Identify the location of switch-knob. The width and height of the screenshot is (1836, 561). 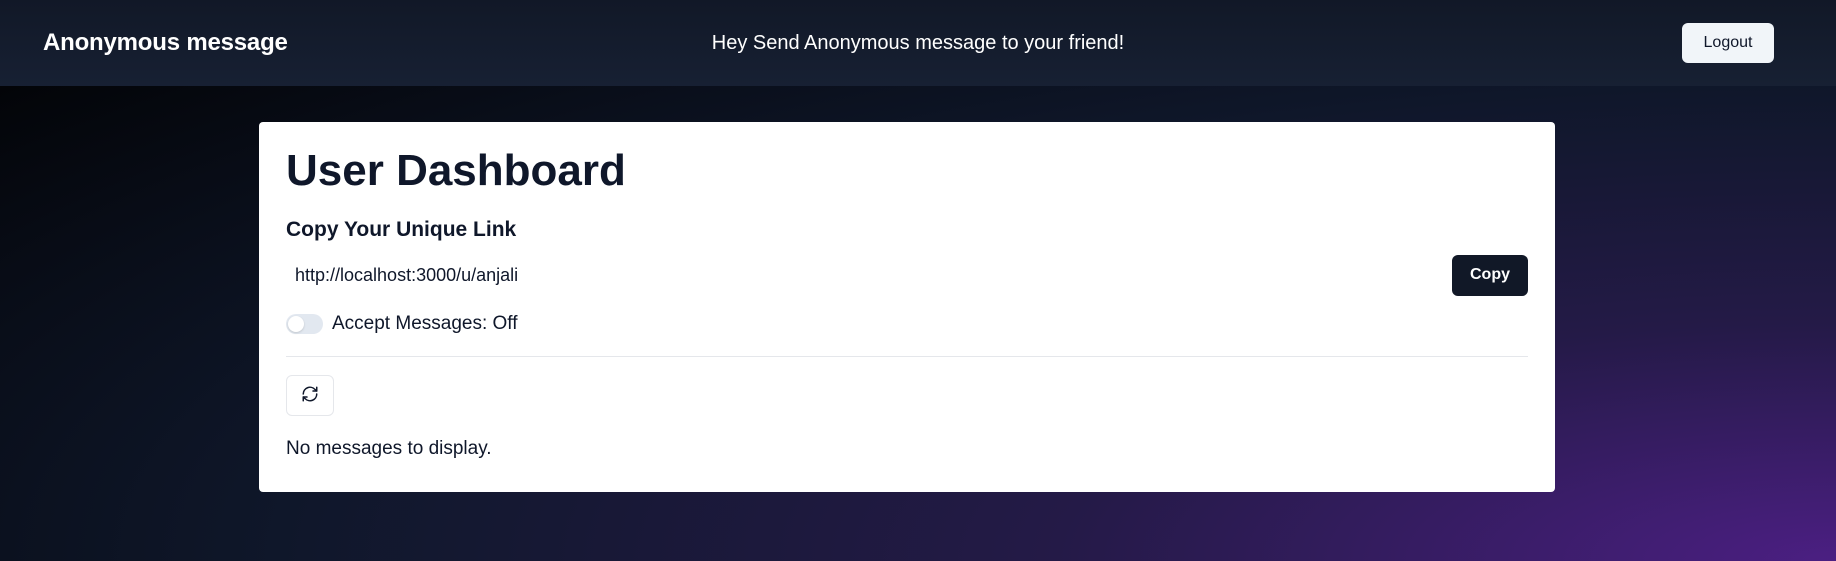
(296, 324).